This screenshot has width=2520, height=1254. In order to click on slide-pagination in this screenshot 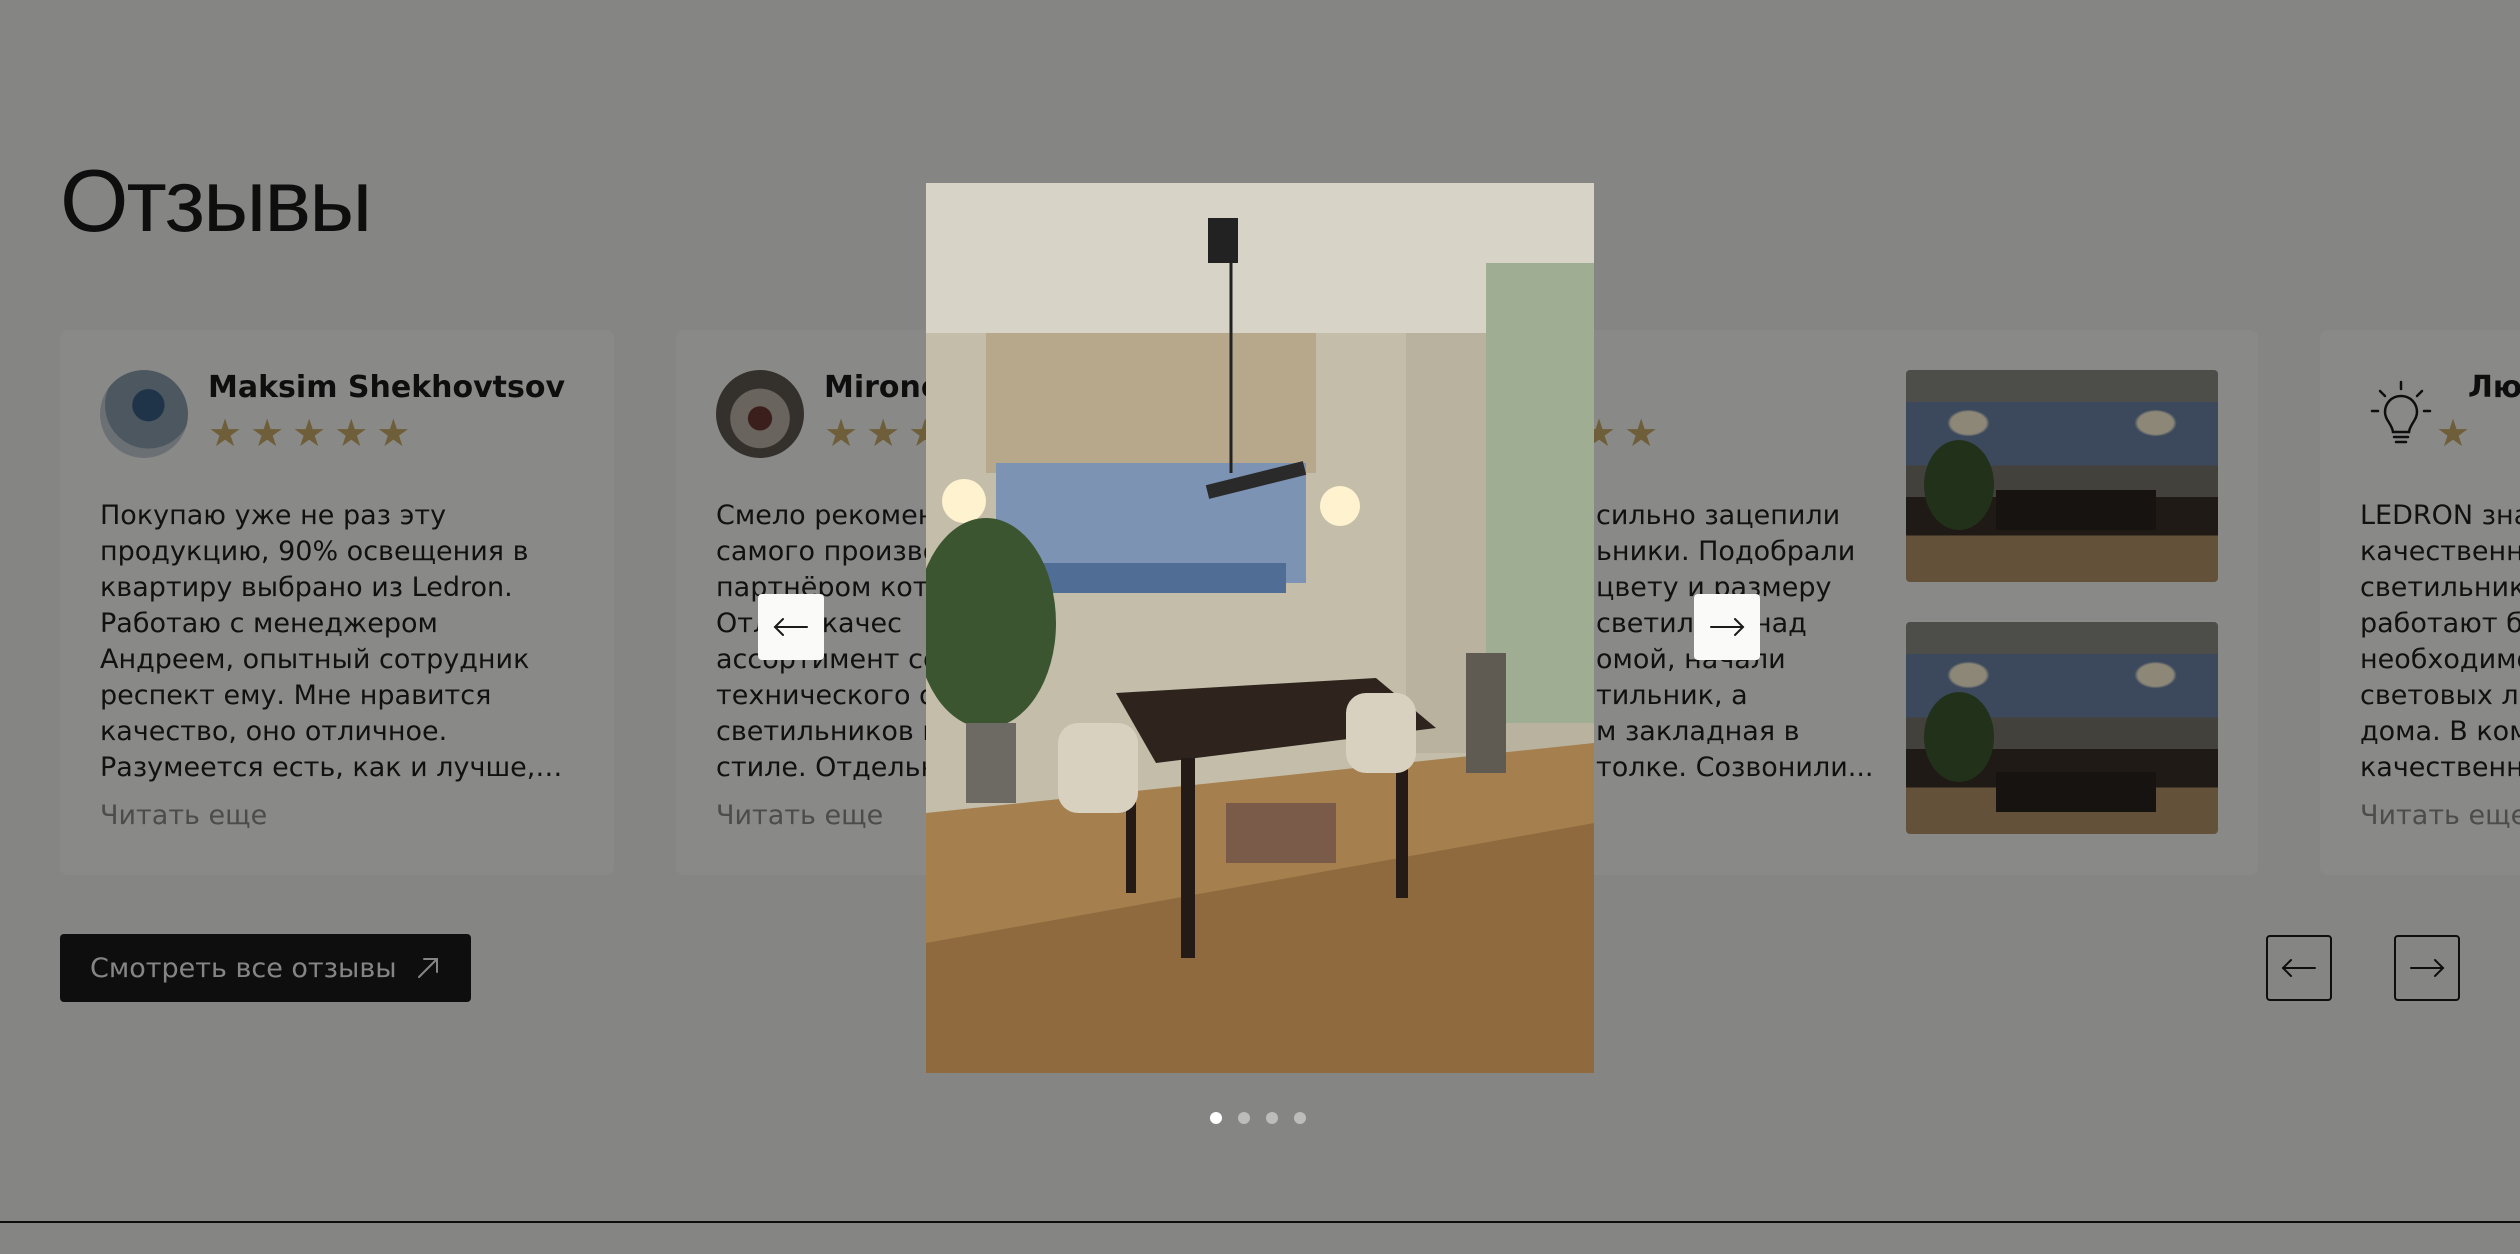, I will do `click(1258, 1118)`.